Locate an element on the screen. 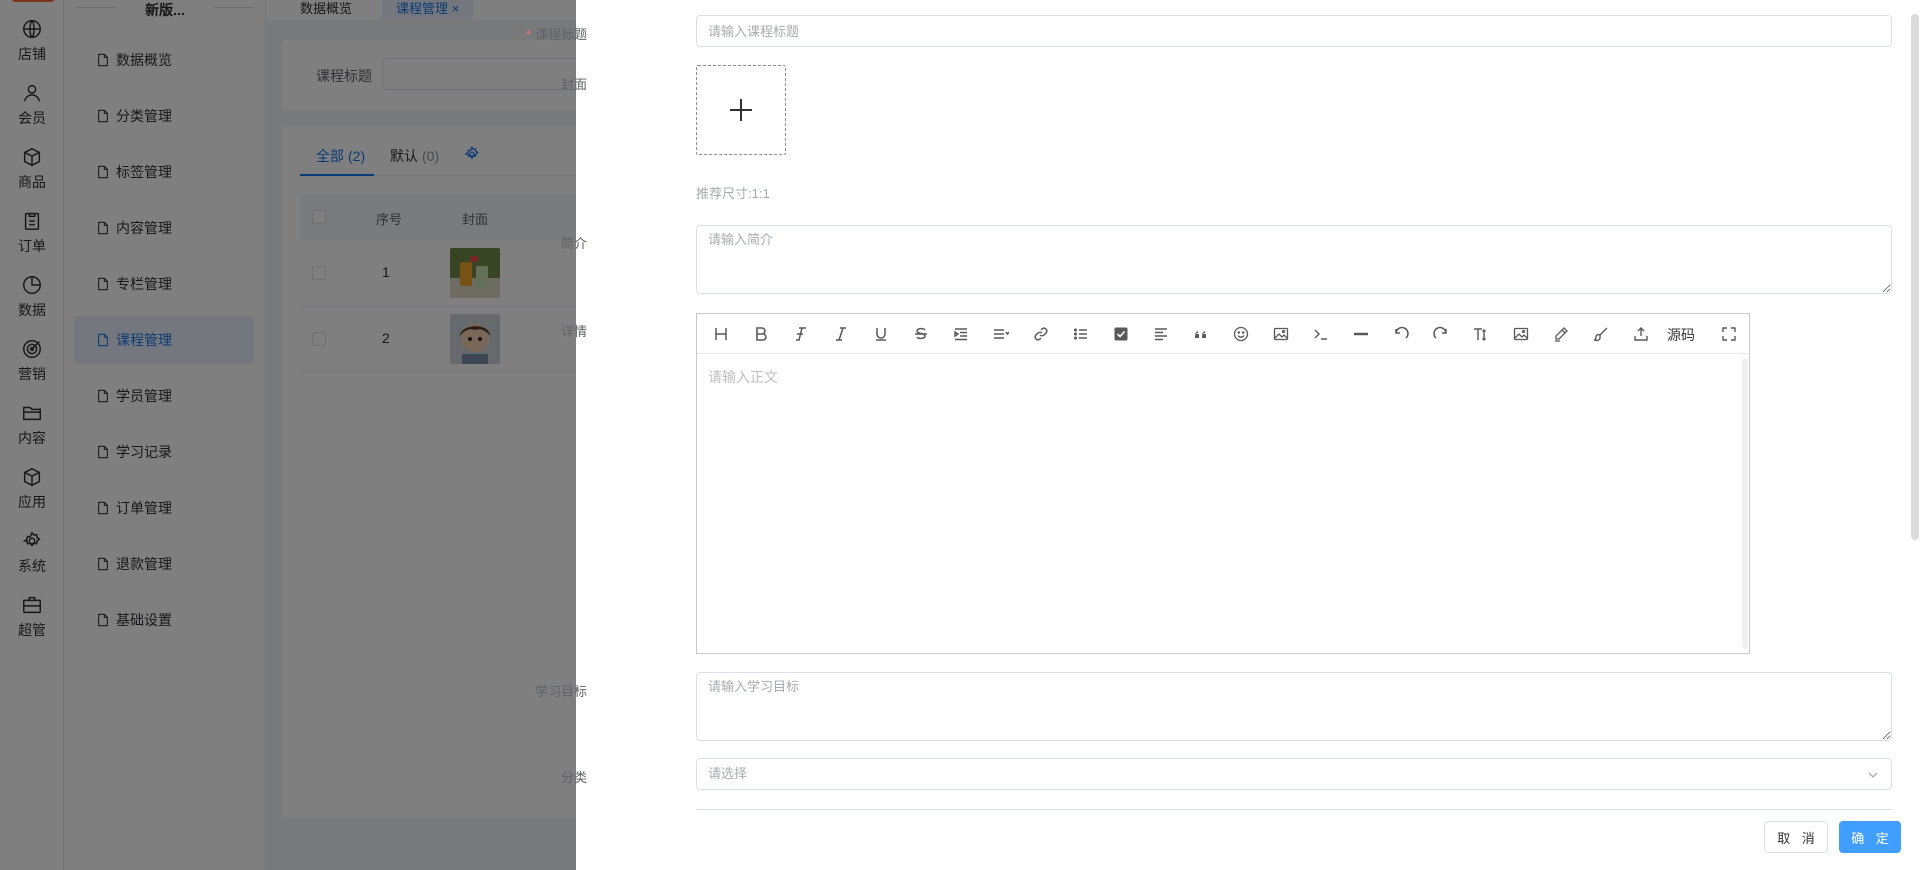 This screenshot has width=1920, height=870. upload-button is located at coordinates (1641, 334).